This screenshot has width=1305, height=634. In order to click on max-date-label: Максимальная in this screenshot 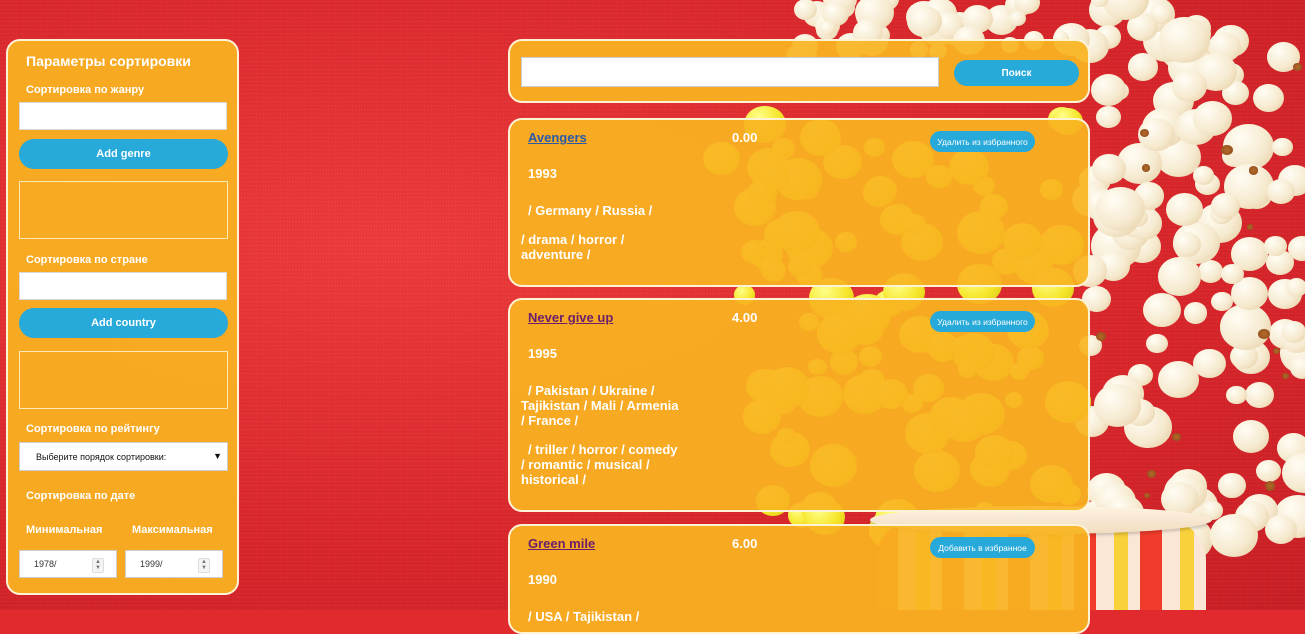, I will do `click(172, 530)`.